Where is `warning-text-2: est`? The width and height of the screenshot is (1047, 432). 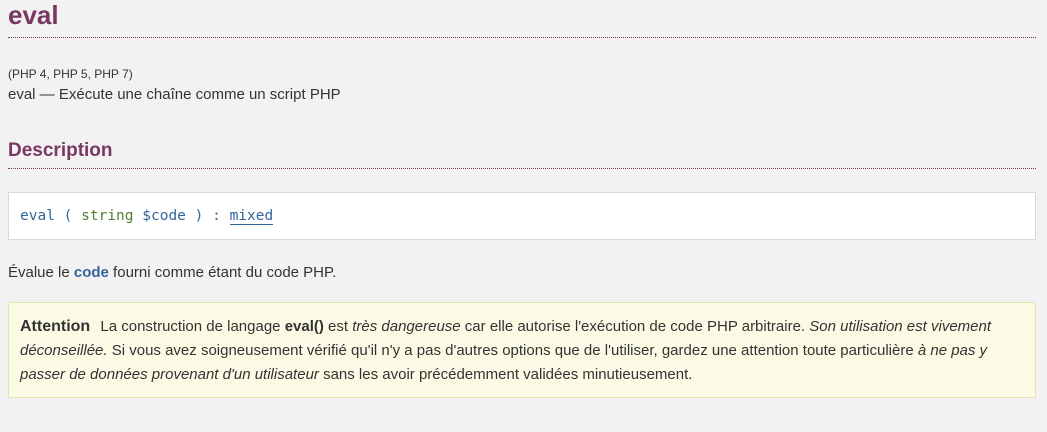
warning-text-2: est is located at coordinates (338, 326).